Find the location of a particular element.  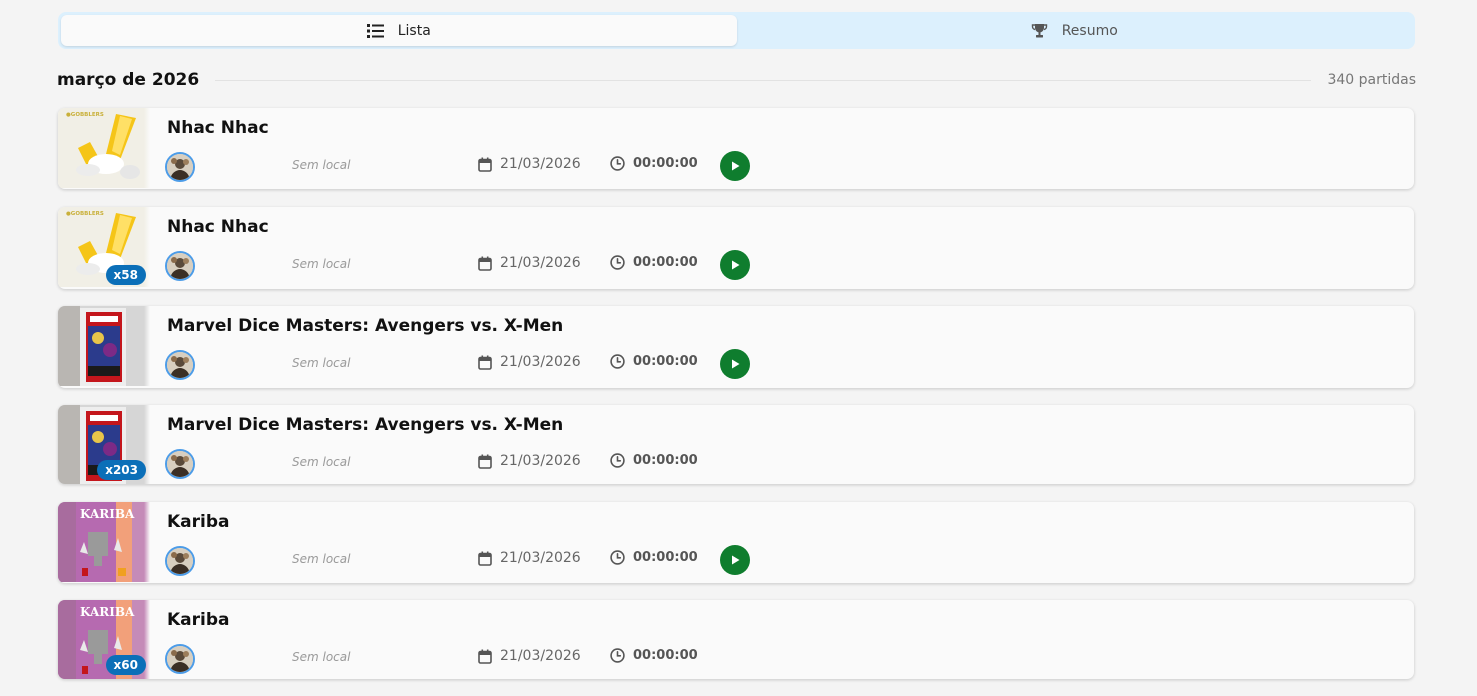

month-title: março de 2026 is located at coordinates (128, 80).